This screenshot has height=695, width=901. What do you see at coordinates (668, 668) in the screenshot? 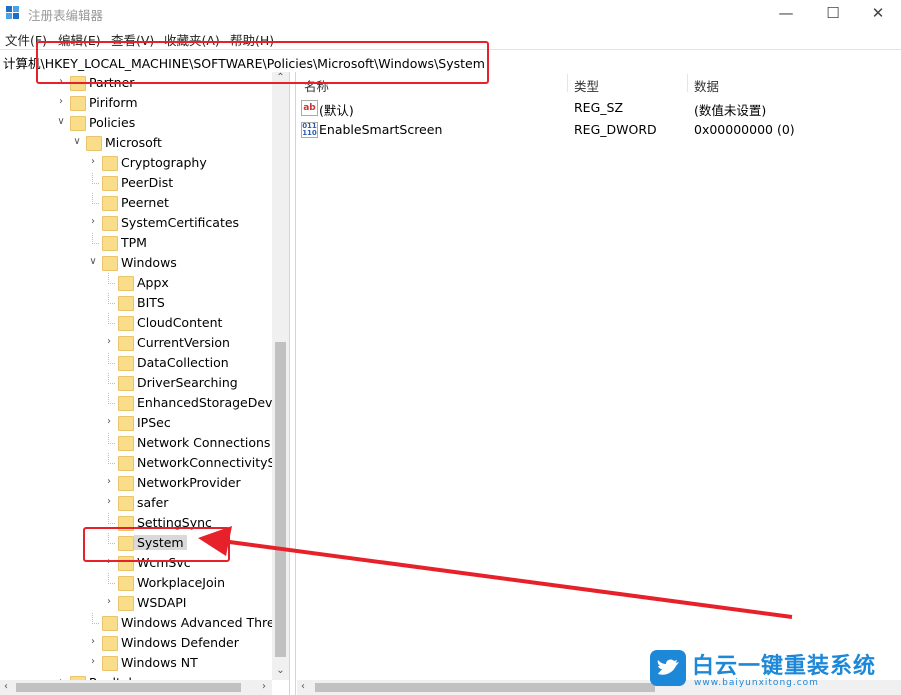
I see `twitter-bird-logo-icon` at bounding box center [668, 668].